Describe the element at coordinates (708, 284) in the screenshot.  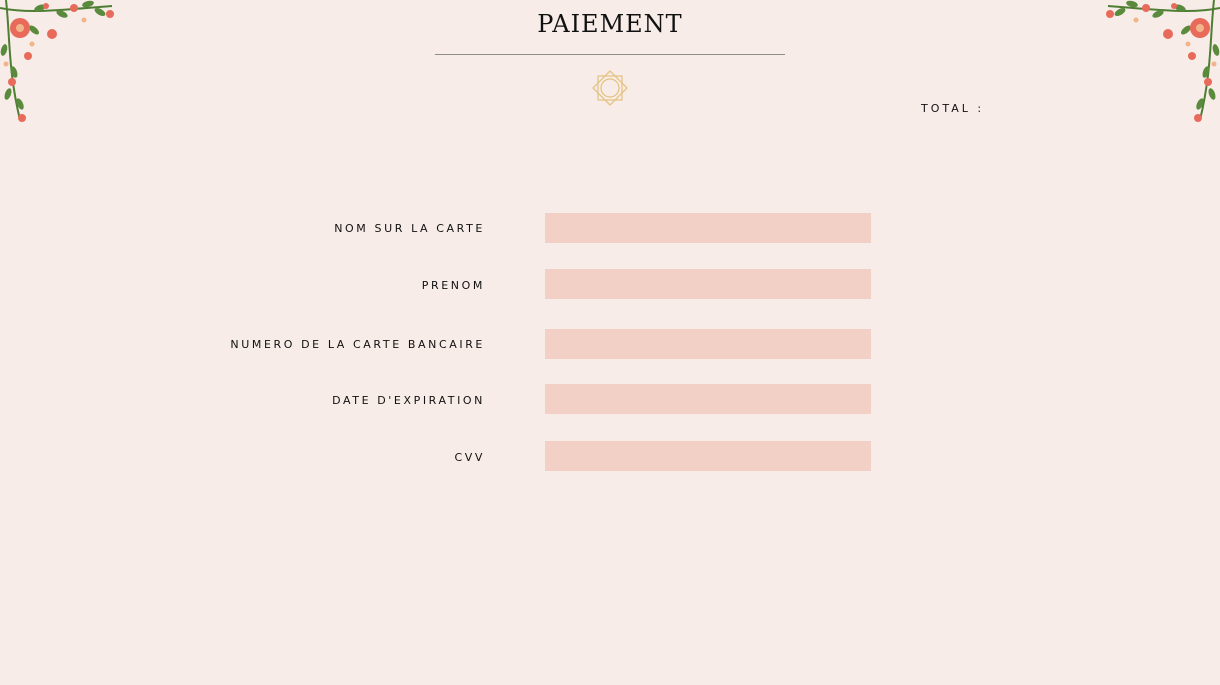
I see `first-name-input` at that location.